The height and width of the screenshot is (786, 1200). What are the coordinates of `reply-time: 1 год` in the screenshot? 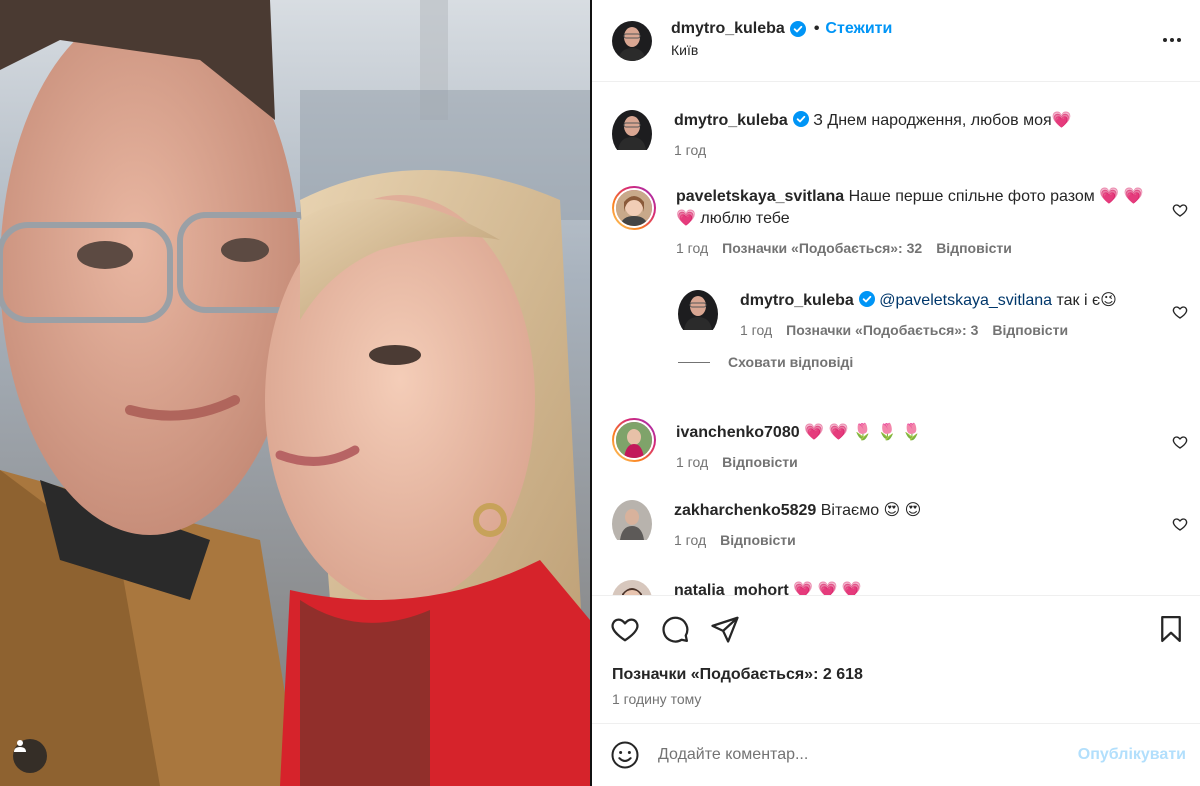 It's located at (756, 330).